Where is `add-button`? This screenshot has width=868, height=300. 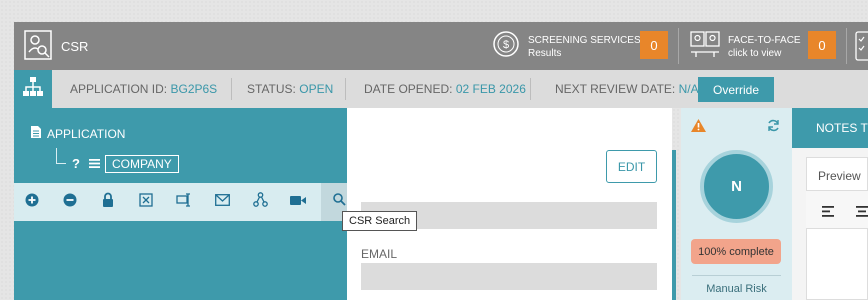 add-button is located at coordinates (32, 202).